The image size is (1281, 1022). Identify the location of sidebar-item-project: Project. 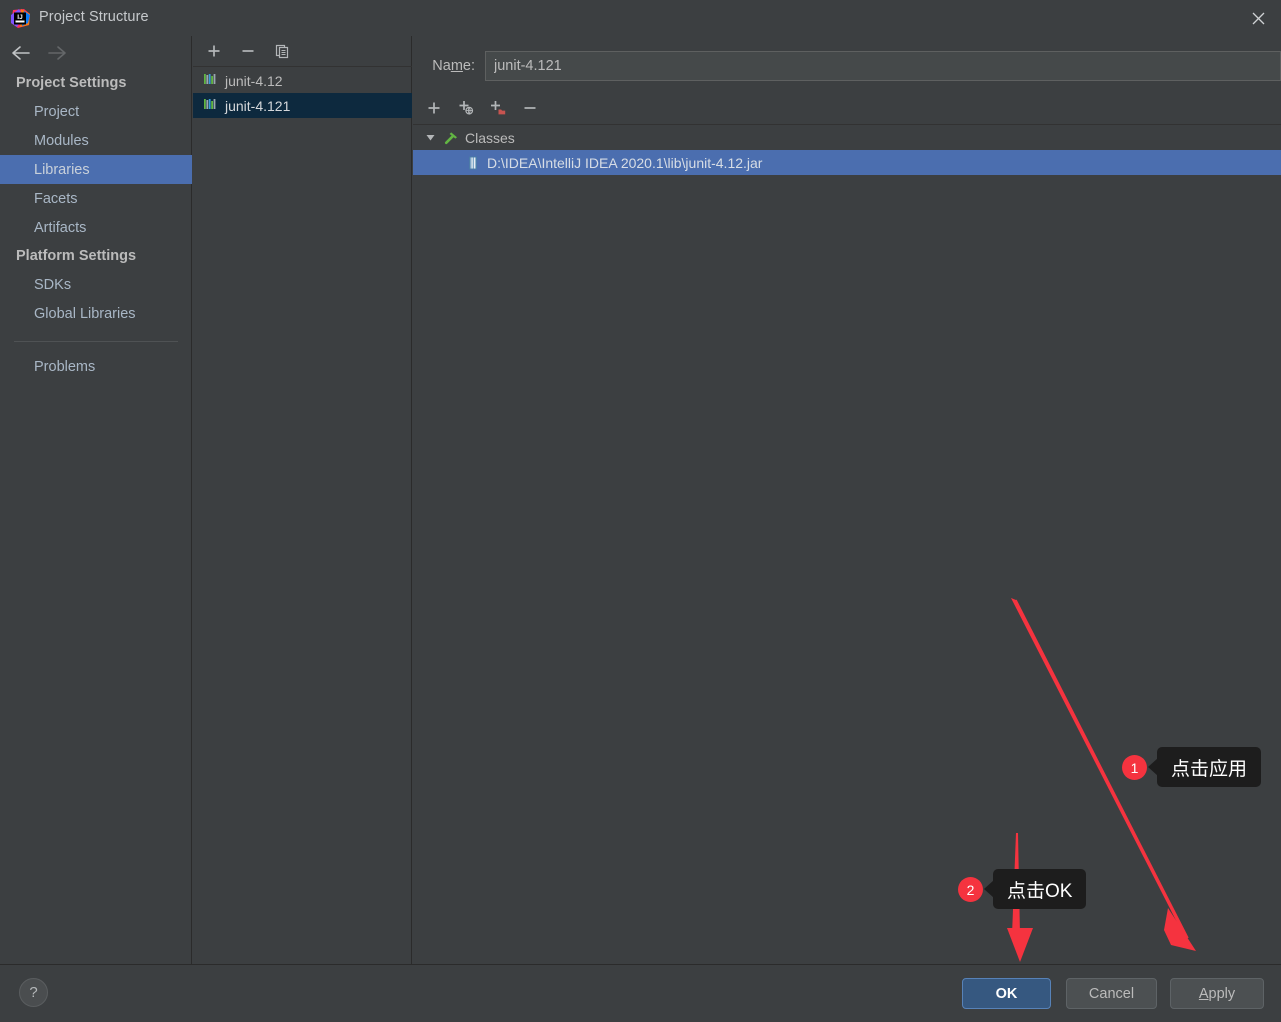
(96, 111).